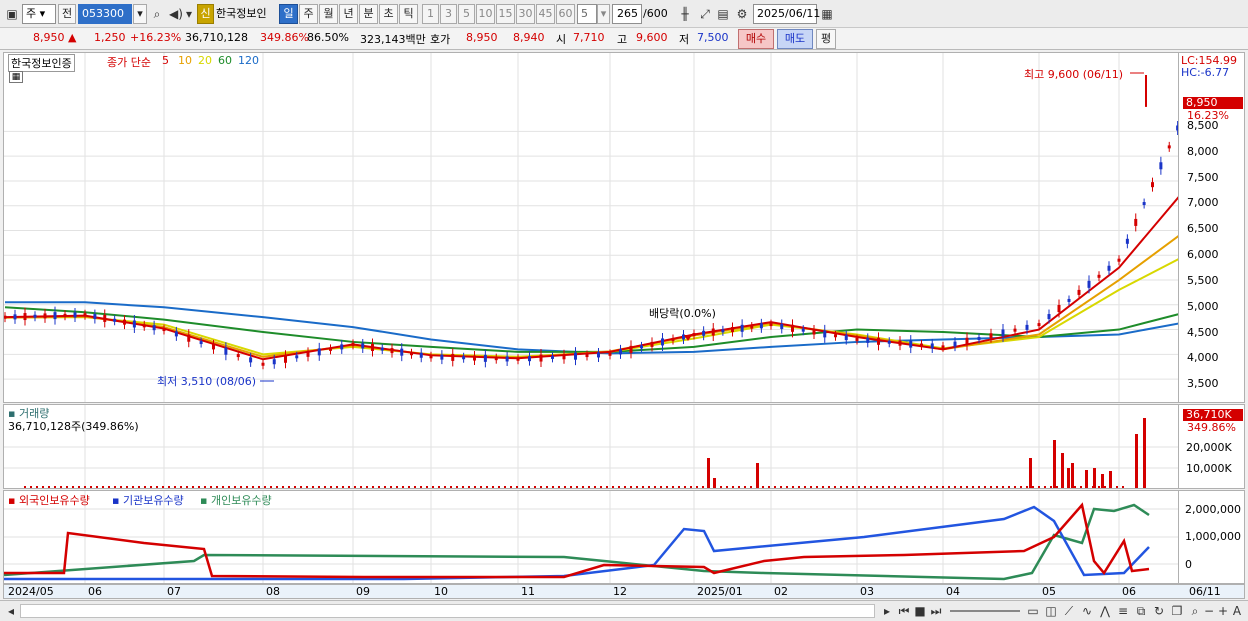  What do you see at coordinates (1141, 611) in the screenshot?
I see `compare-icon: ⧉` at bounding box center [1141, 611].